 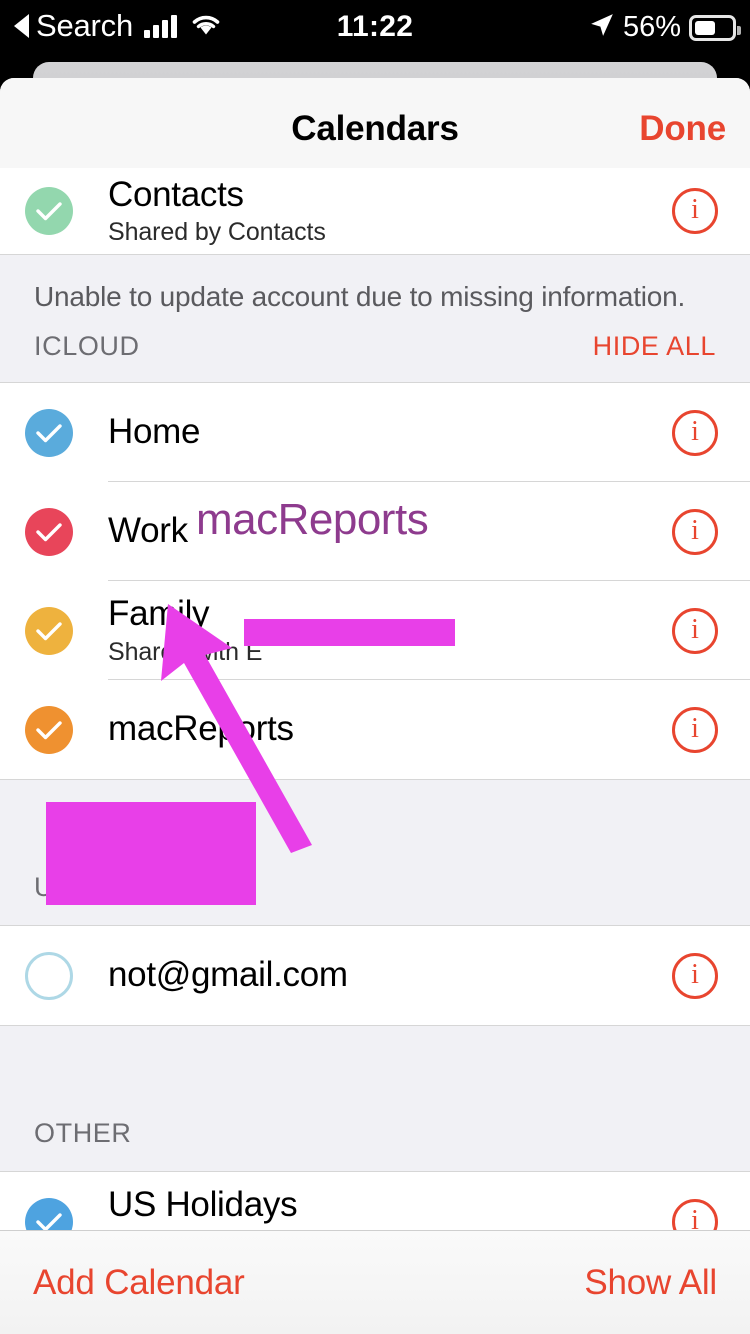 I want to click on calendar-row-text: not@gmail.com, so click(x=390, y=975).